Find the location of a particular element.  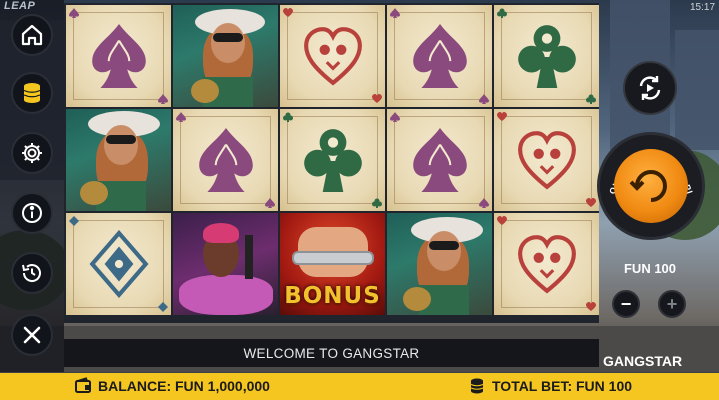

welcome-message: WELCOME TO GANGSTAR is located at coordinates (331, 353).